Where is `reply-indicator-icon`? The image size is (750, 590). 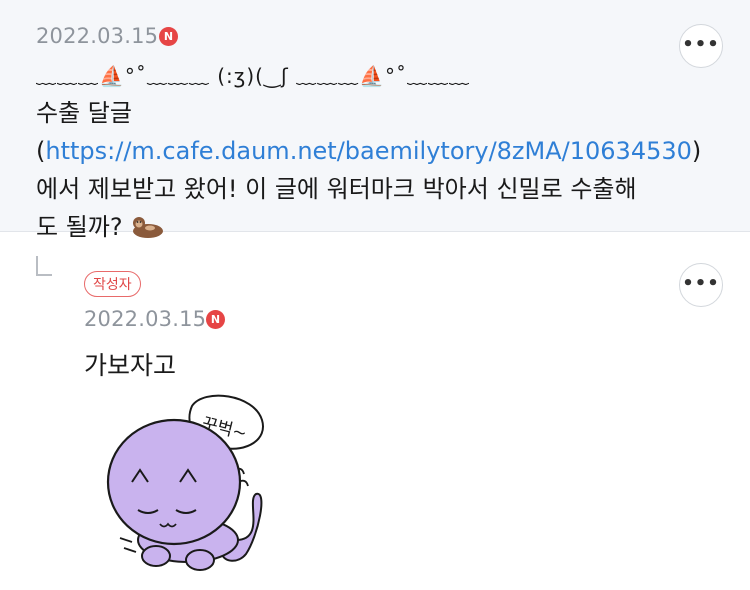 reply-indicator-icon is located at coordinates (44, 266).